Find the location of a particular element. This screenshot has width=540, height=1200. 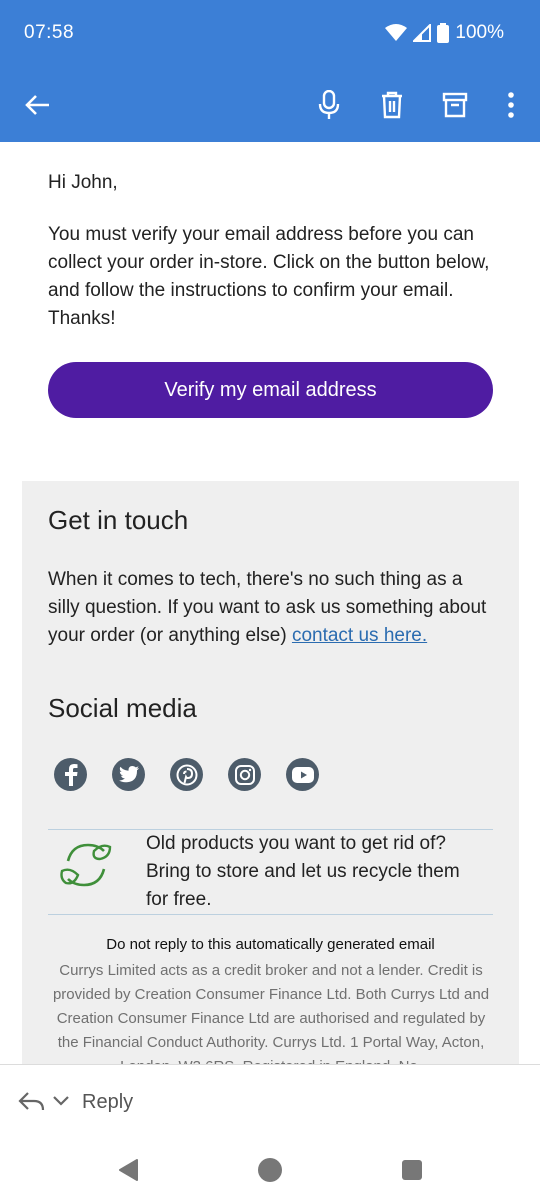

contact-link: contact us here. is located at coordinates (359, 635).